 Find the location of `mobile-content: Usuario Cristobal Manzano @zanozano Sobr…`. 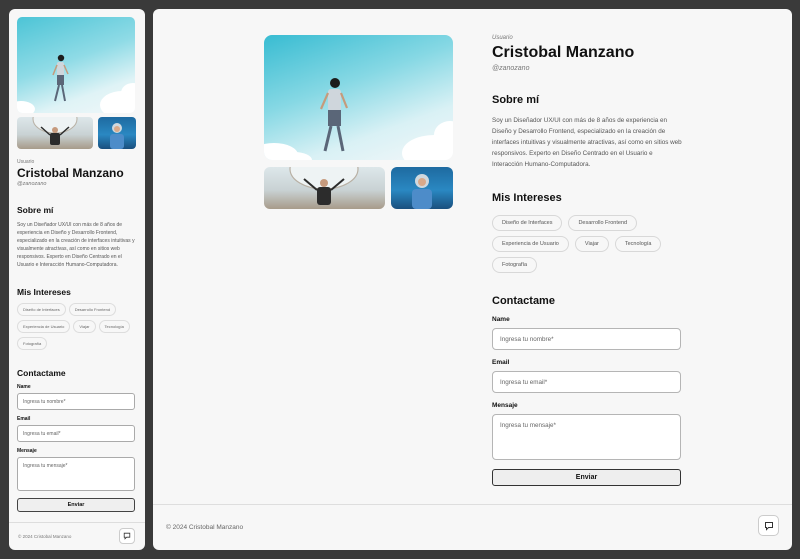

mobile-content: Usuario Cristobal Manzano @zanozano Sobr… is located at coordinates (77, 264).